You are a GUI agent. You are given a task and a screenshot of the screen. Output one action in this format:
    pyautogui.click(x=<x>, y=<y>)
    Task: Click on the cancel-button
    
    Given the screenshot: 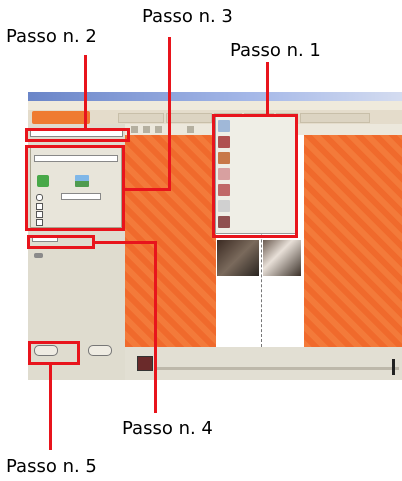 What is the action you would take?
    pyautogui.click(x=100, y=350)
    